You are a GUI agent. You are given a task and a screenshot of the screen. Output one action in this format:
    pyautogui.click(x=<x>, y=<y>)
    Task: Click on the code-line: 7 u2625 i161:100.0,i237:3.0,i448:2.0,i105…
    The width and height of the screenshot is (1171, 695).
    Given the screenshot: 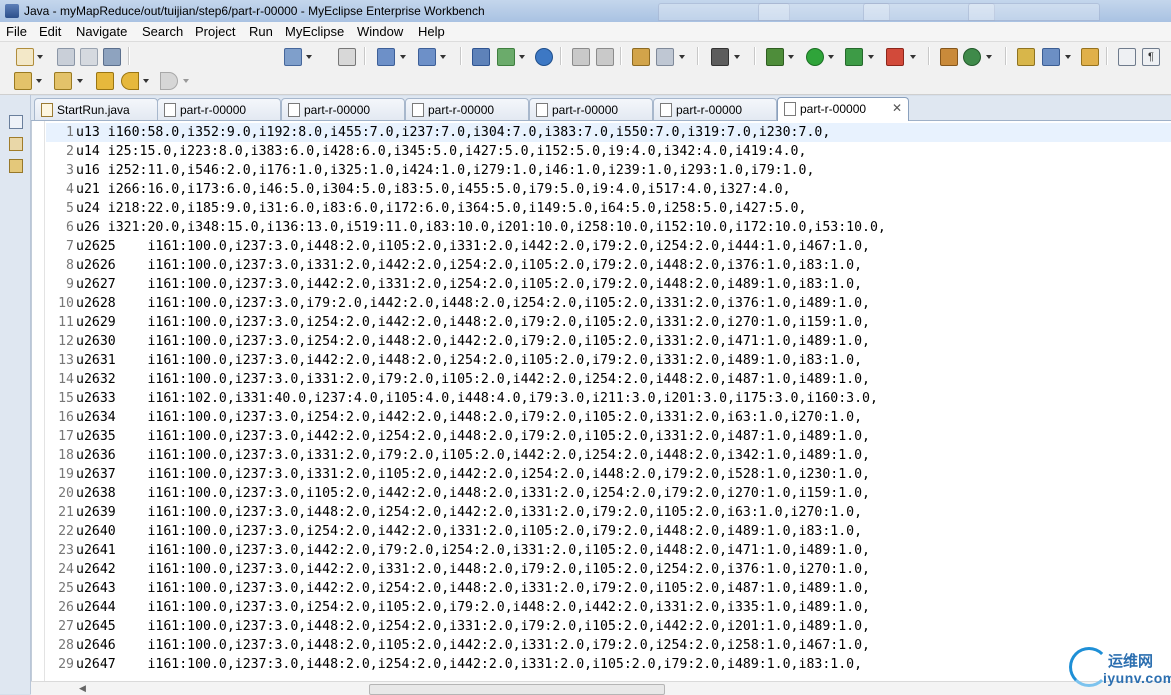 What is the action you would take?
    pyautogui.click(x=608, y=246)
    